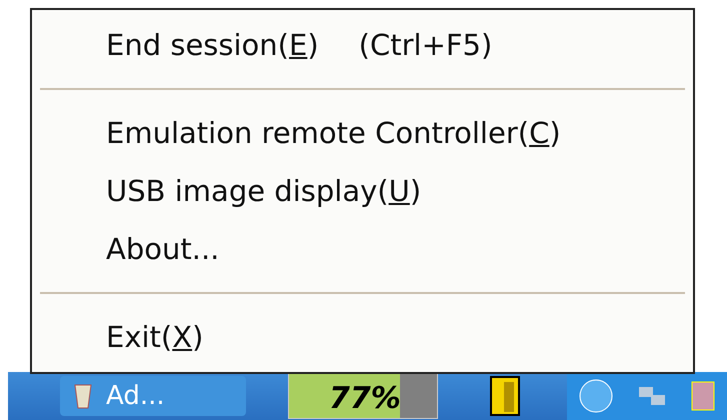  Describe the element at coordinates (505, 396) in the screenshot. I see `document-icon` at that location.